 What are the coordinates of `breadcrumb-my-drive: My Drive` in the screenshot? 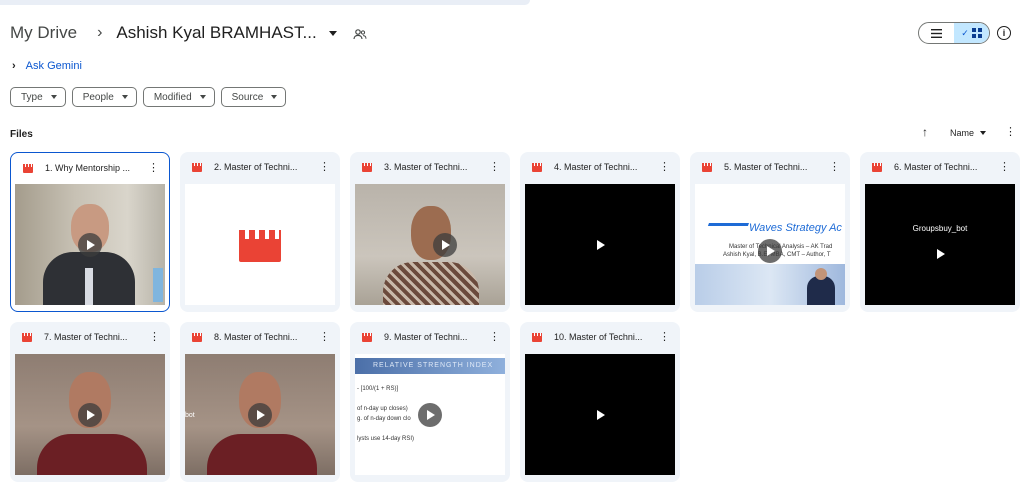 It's located at (43, 33).